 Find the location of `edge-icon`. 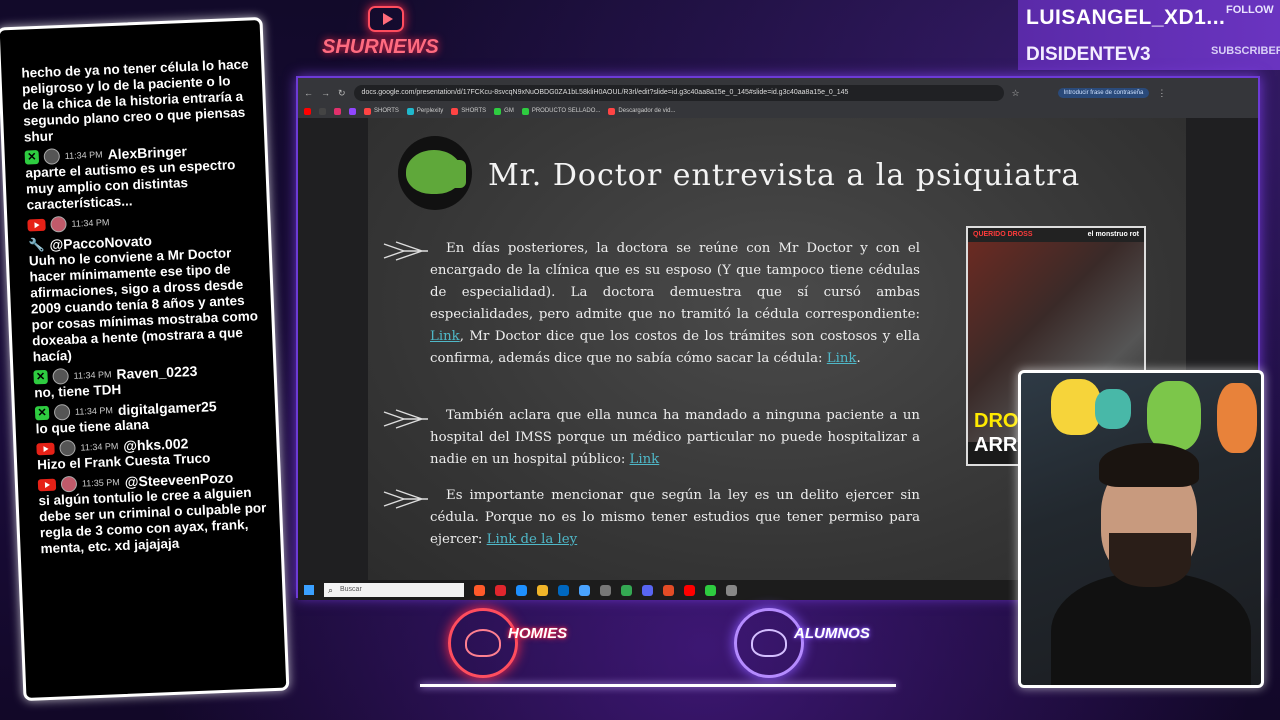

edge-icon is located at coordinates (521, 590).